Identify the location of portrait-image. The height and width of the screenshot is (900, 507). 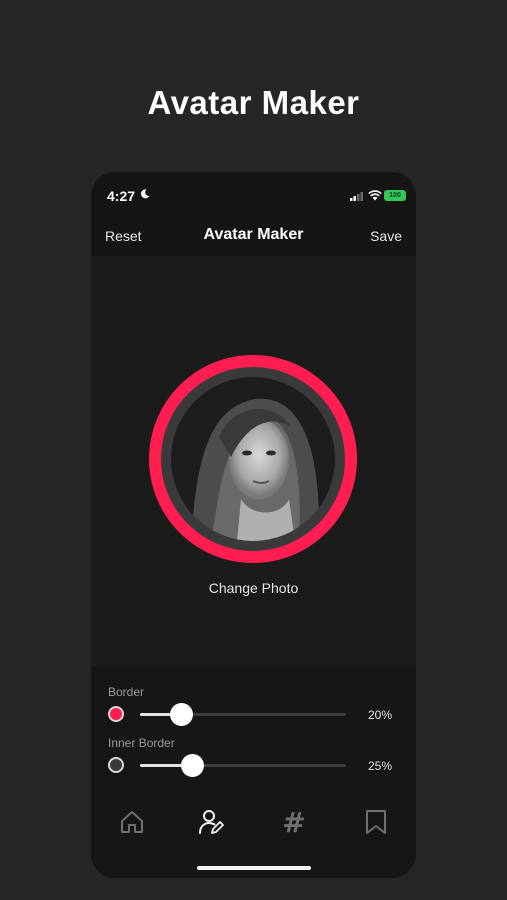
(253, 459).